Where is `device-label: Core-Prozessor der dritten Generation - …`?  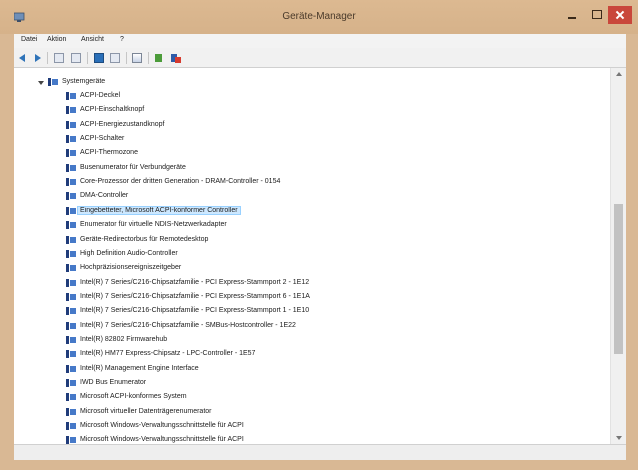 device-label: Core-Prozessor der dritten Generation - … is located at coordinates (180, 182).